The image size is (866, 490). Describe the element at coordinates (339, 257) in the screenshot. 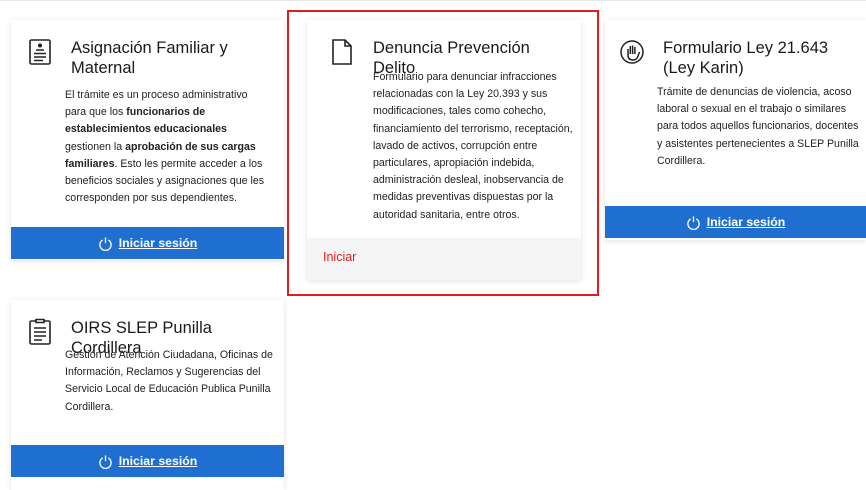

I see `iniciar-button: Iniciar` at that location.